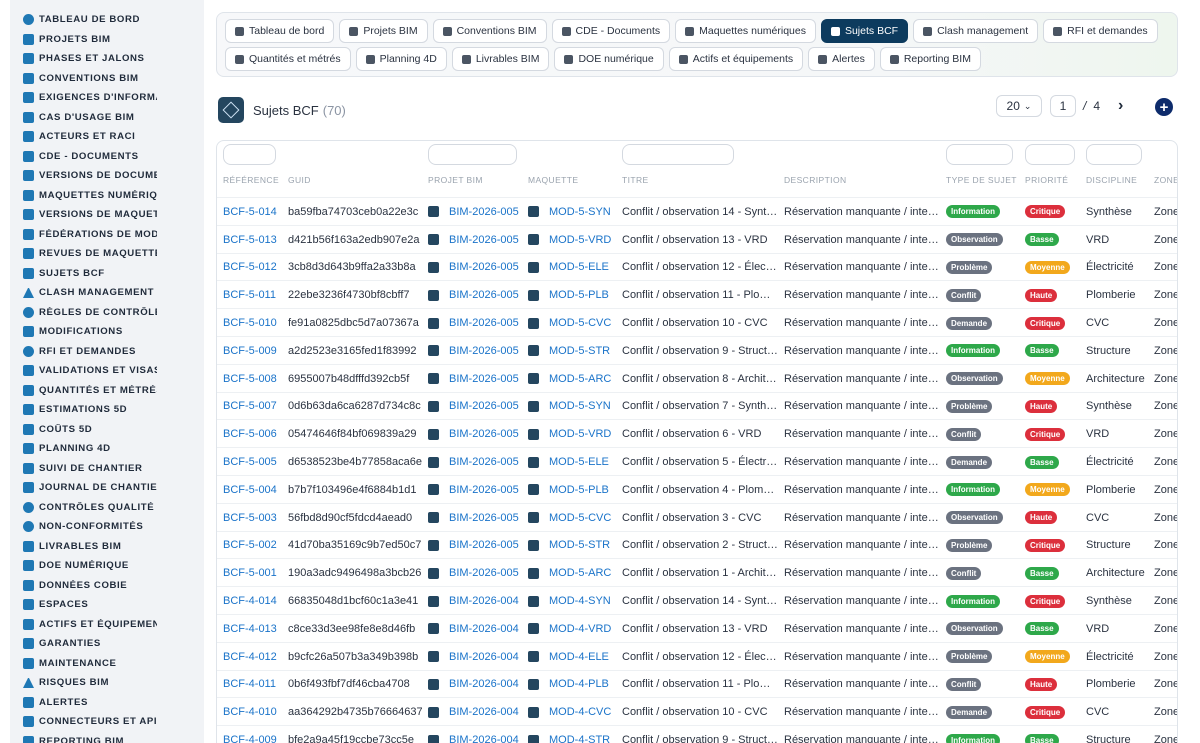  Describe the element at coordinates (107, 196) in the screenshot. I see `sidebar-item: MAQUETTES NUMÉRIQU` at that location.